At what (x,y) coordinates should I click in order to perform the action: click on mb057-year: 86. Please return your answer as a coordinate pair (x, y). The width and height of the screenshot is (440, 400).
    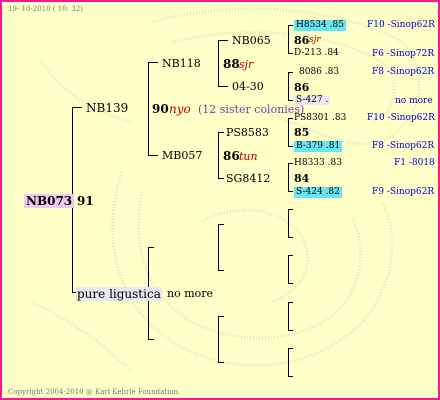
    Looking at the image, I should click on (231, 156).